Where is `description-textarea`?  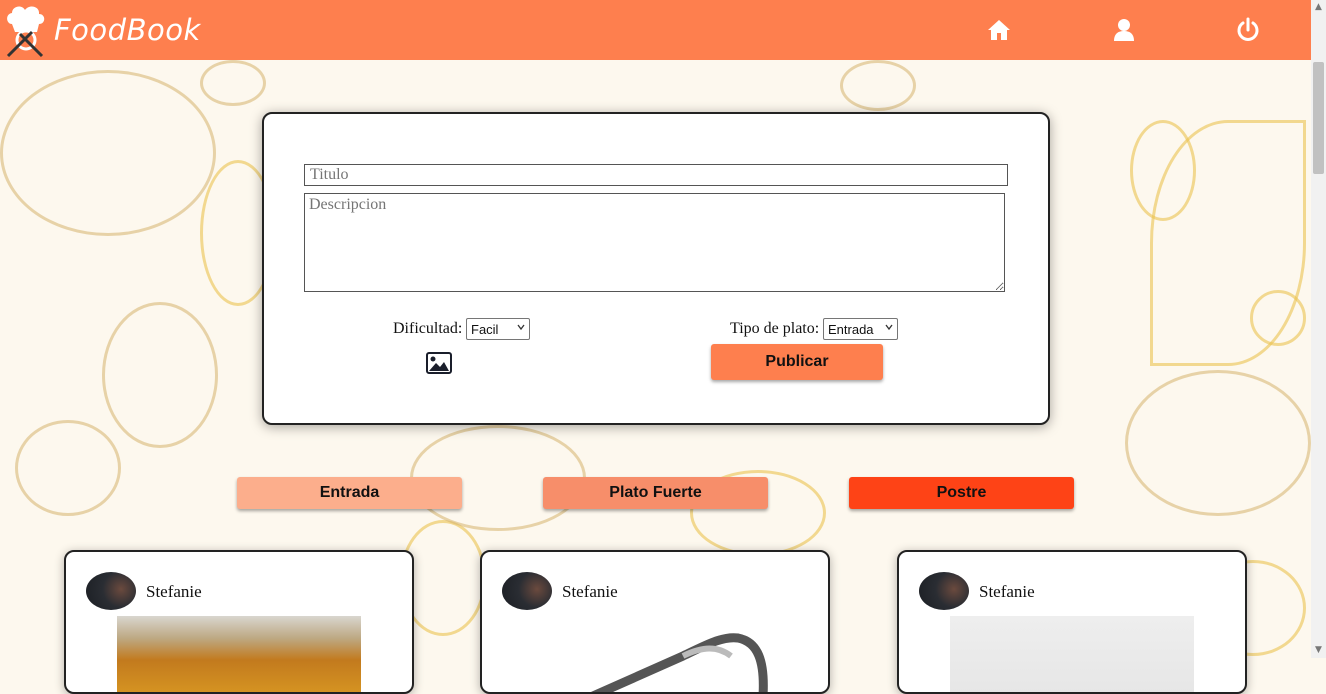 description-textarea is located at coordinates (654, 242).